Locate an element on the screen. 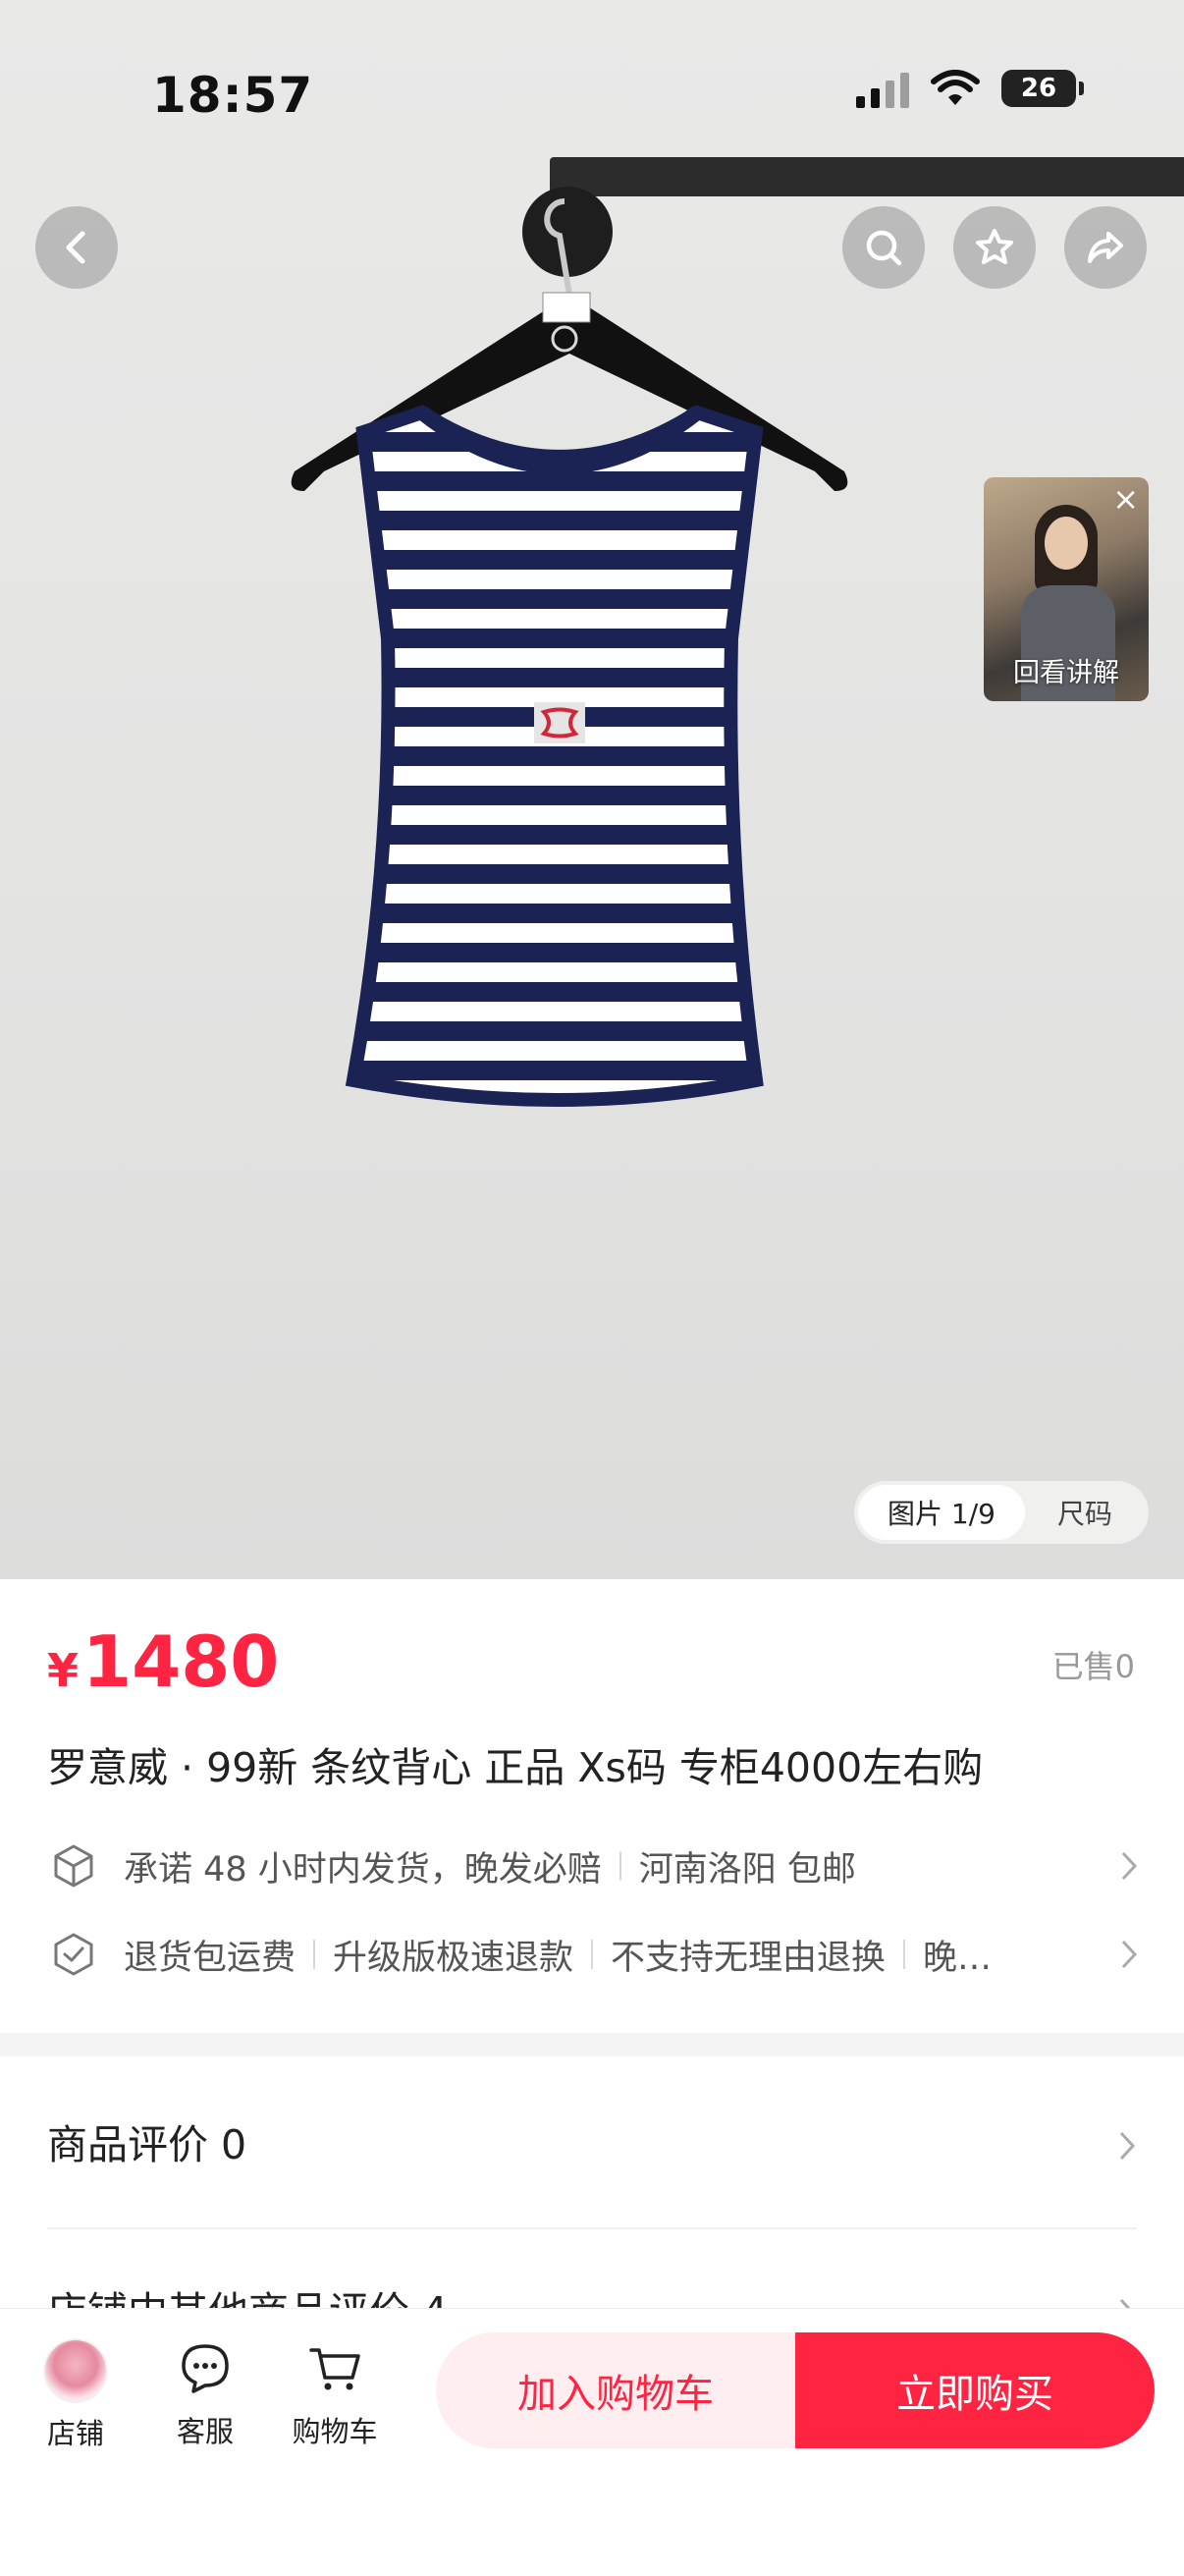 The height and width of the screenshot is (2576, 1184). share-icon is located at coordinates (1105, 248).